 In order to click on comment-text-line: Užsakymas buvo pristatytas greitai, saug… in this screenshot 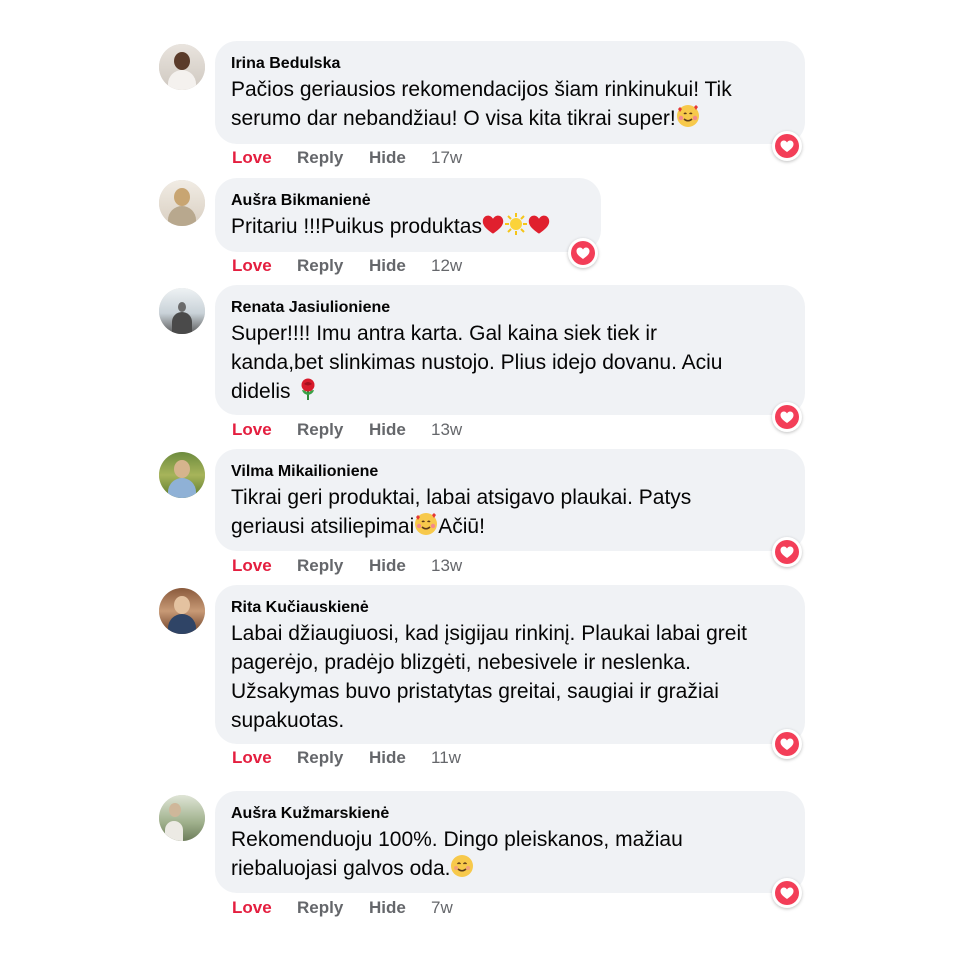, I will do `click(475, 691)`.